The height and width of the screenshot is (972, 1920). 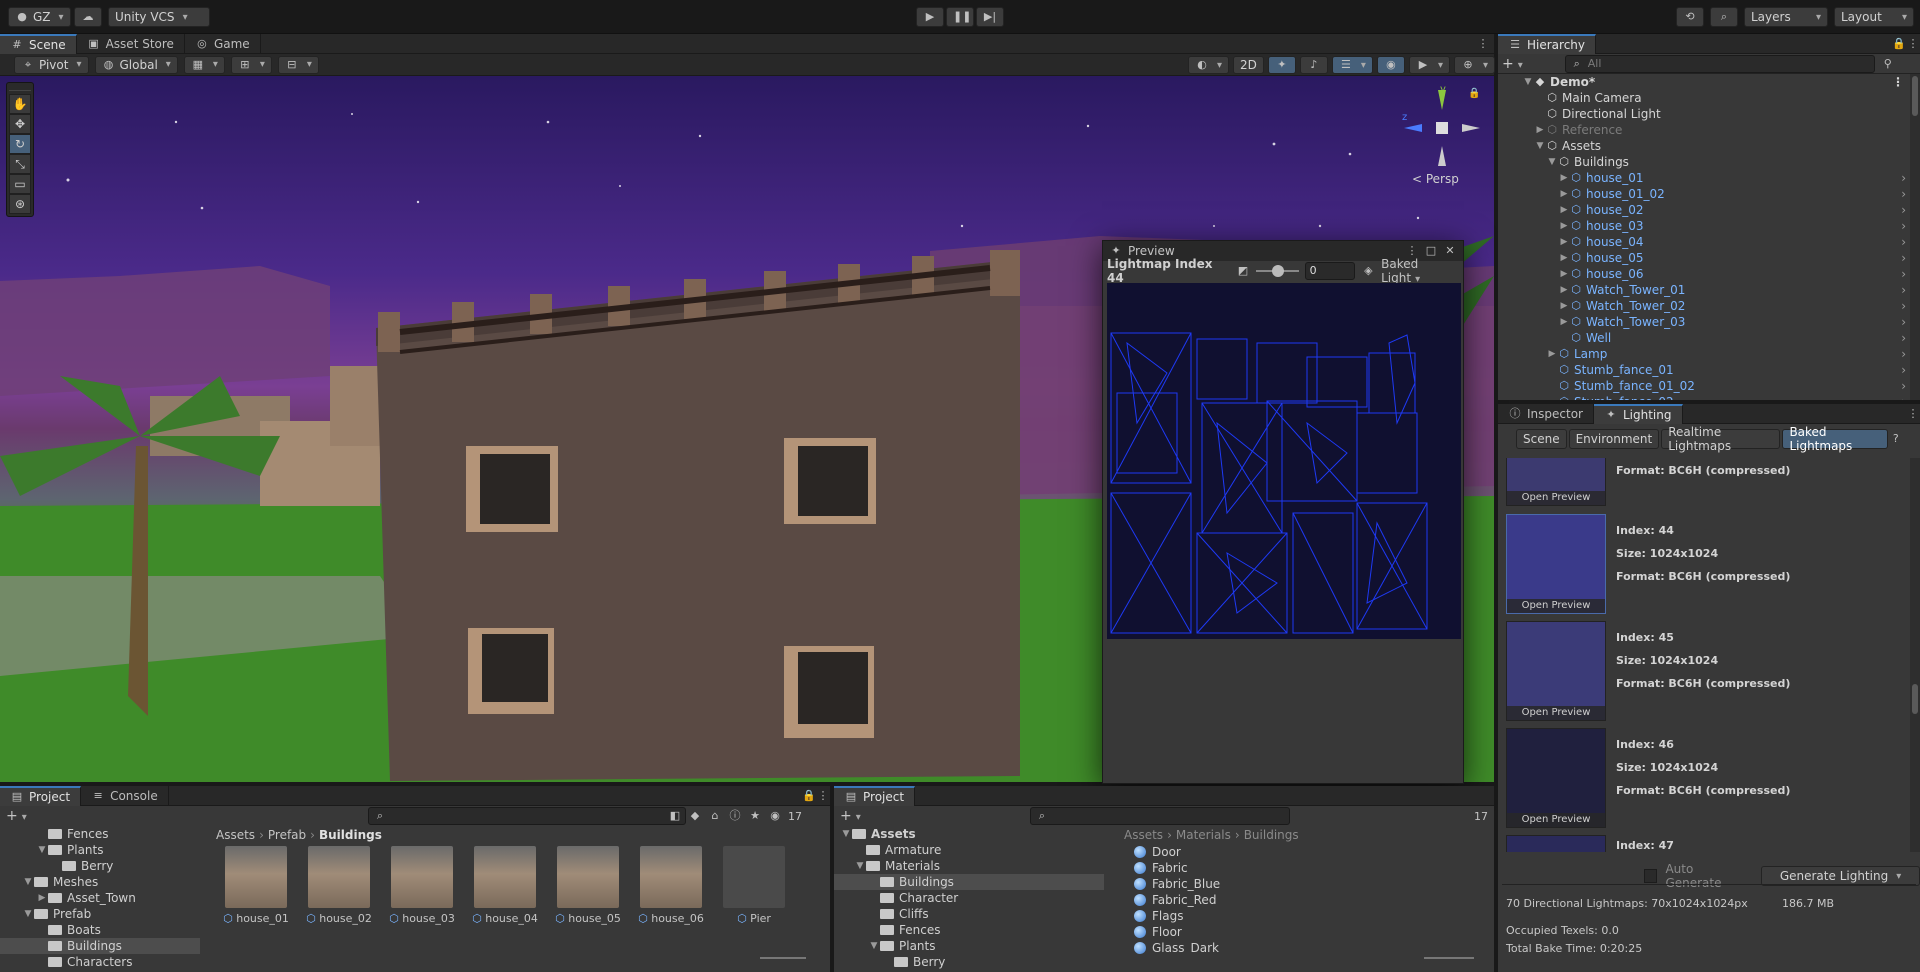 What do you see at coordinates (1704, 274) in the screenshot?
I see `hierarchy-item: ▶ ⬡ house_06 ›` at bounding box center [1704, 274].